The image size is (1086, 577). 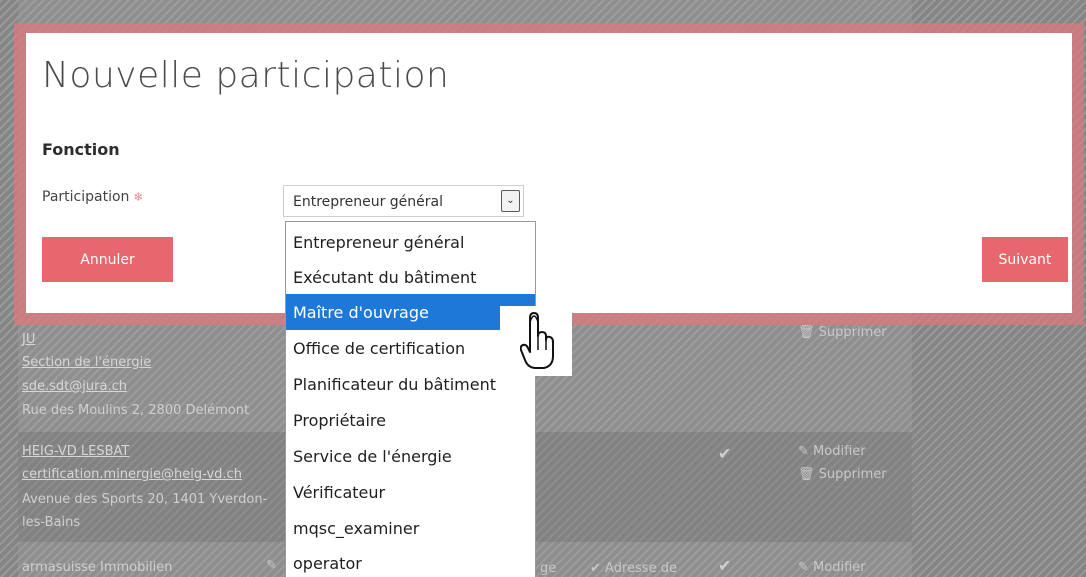 I want to click on participation-select: Entrepreneur général ⌄, so click(x=403, y=201).